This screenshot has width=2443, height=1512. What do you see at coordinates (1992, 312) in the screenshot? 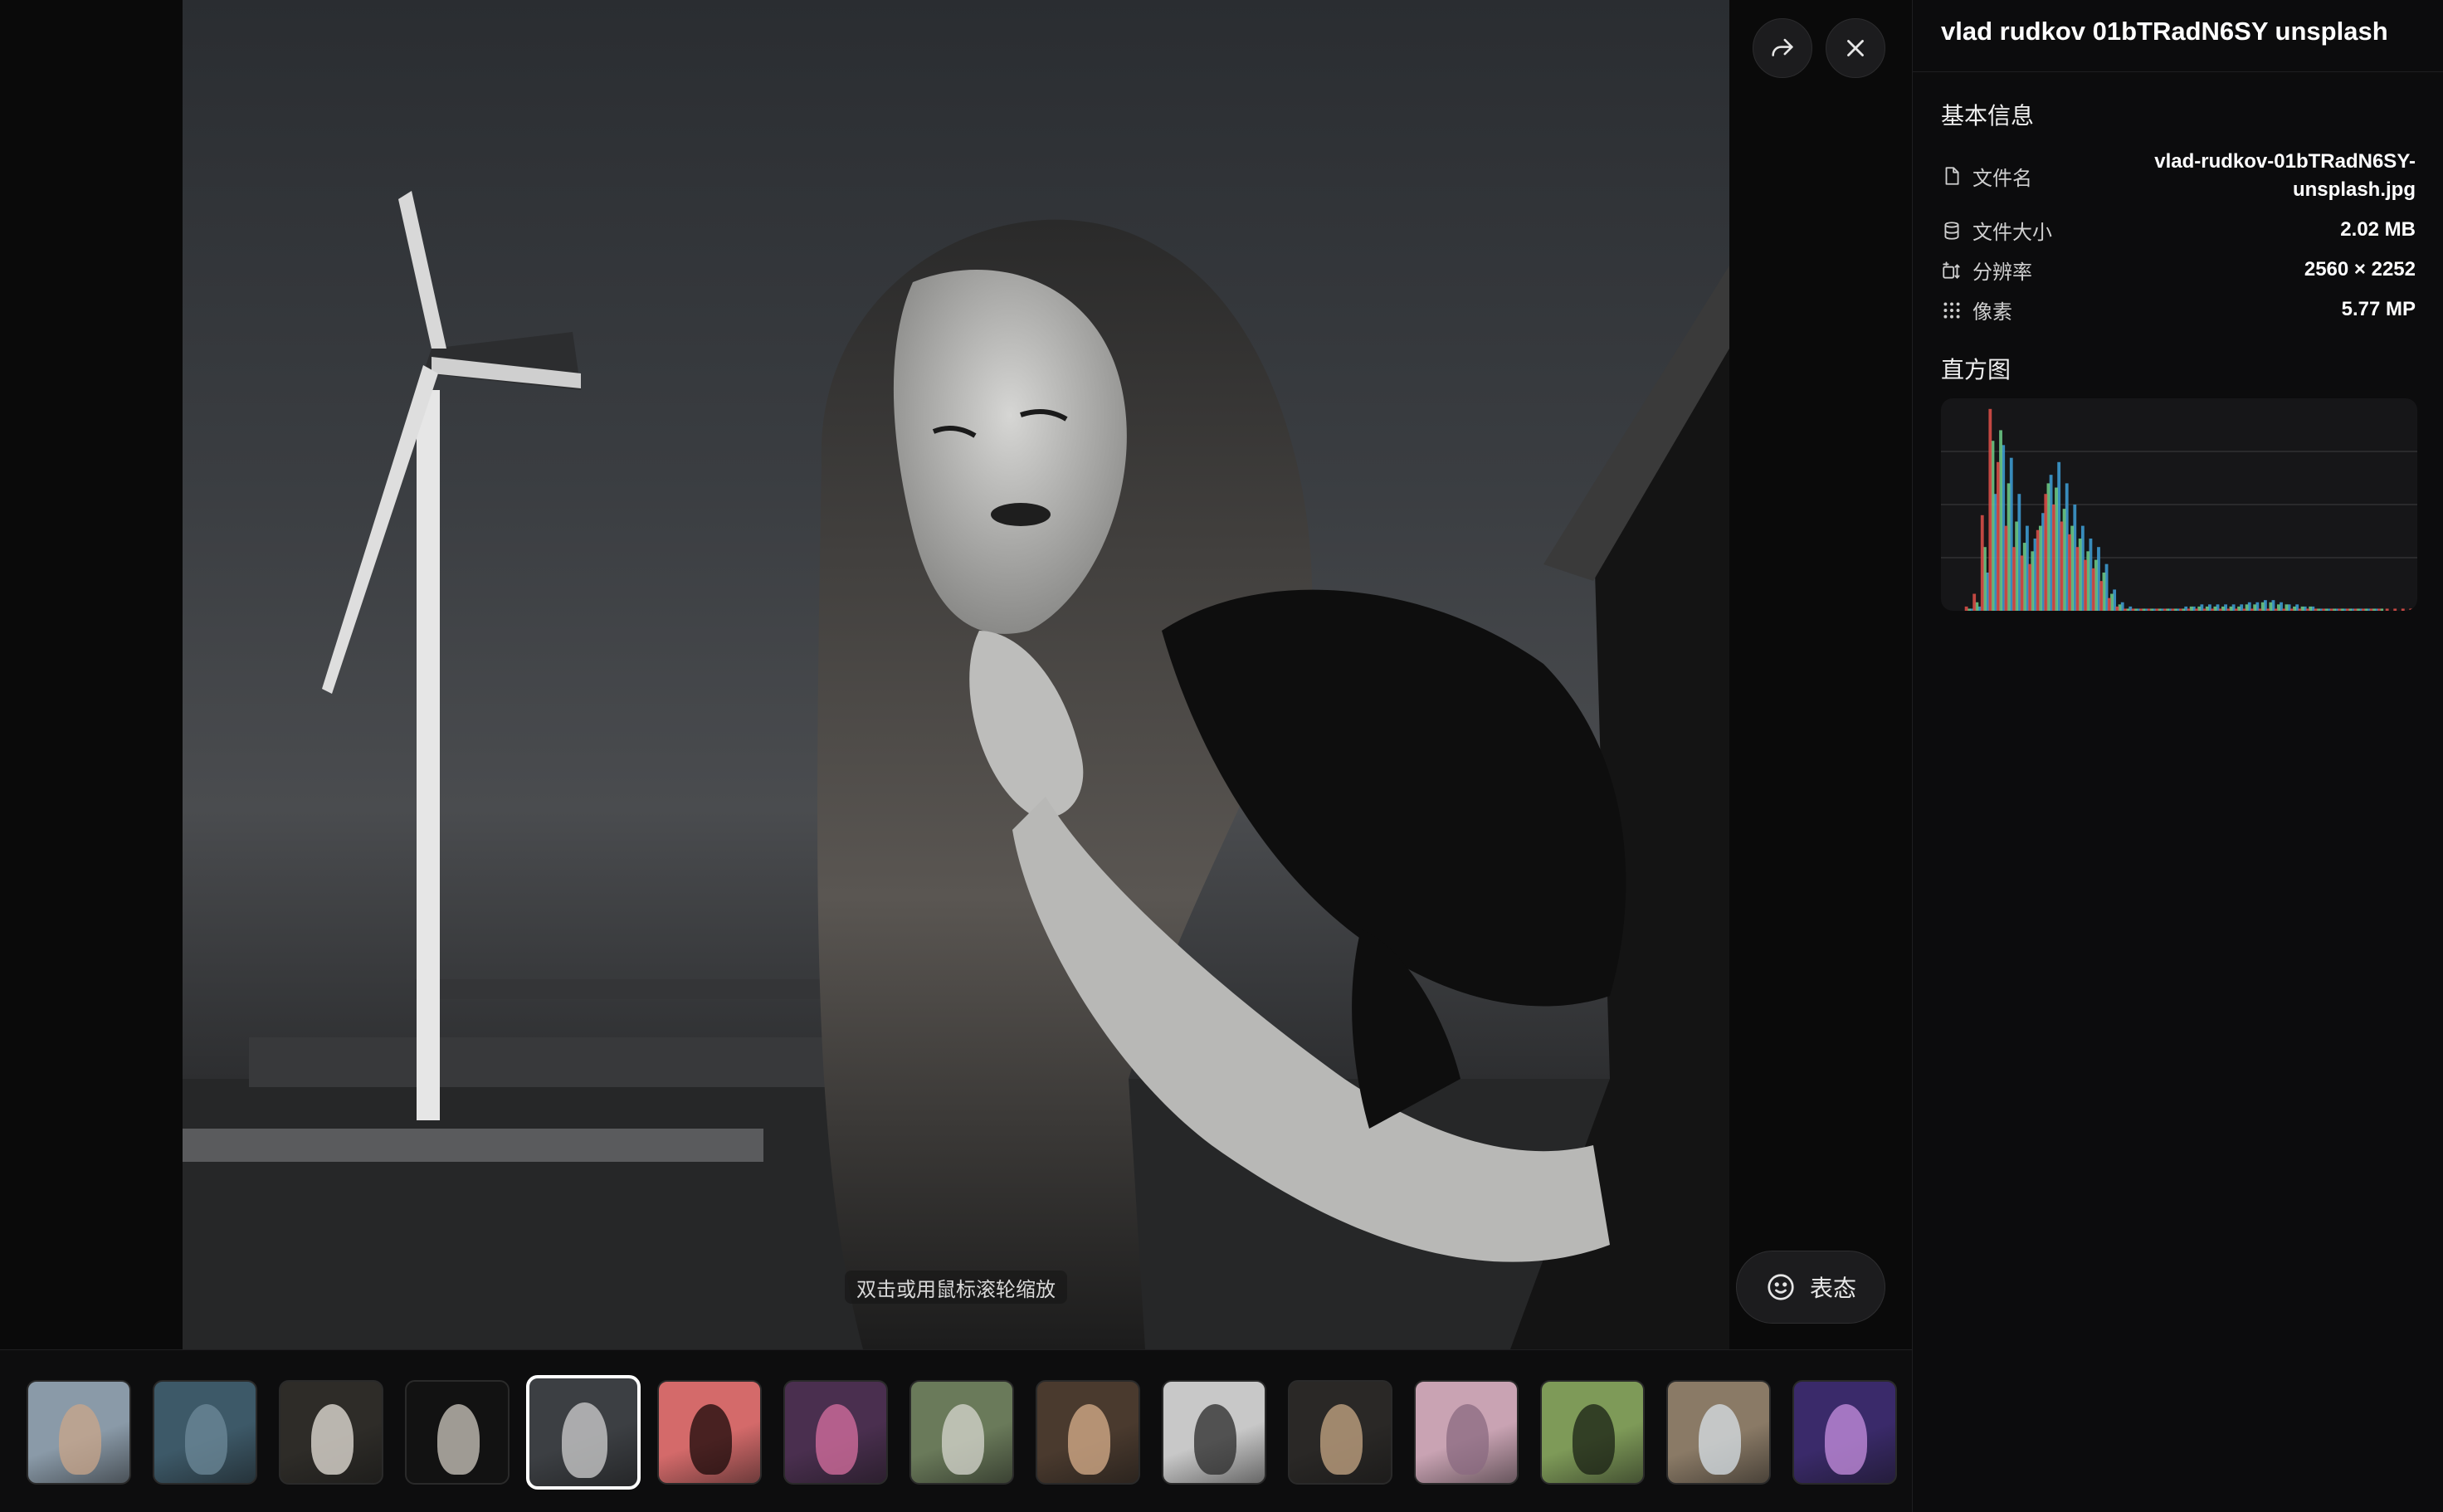
I see `pixels-key: 像素` at bounding box center [1992, 312].